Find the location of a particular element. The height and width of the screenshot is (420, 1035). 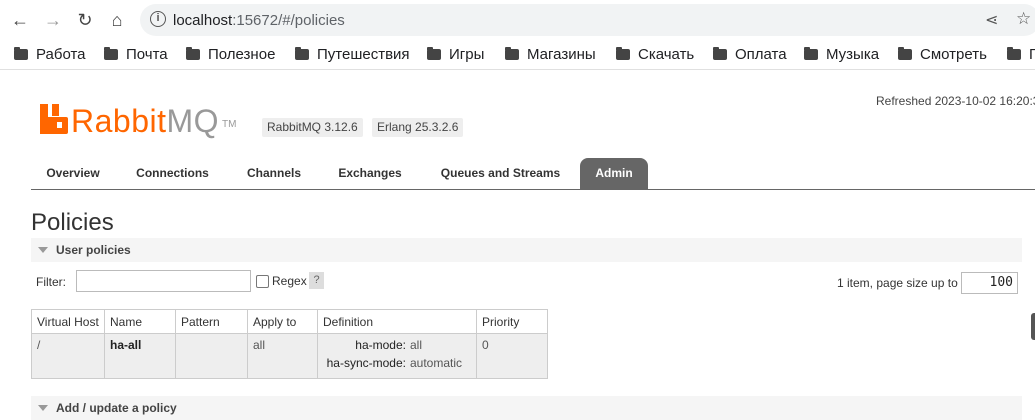

page-title: Policies is located at coordinates (72, 222).